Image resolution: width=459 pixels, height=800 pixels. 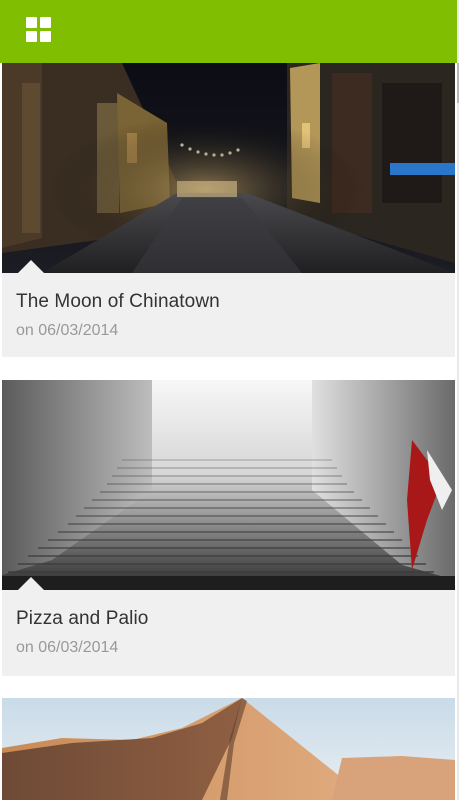 I want to click on top-app-bar, so click(x=228, y=31).